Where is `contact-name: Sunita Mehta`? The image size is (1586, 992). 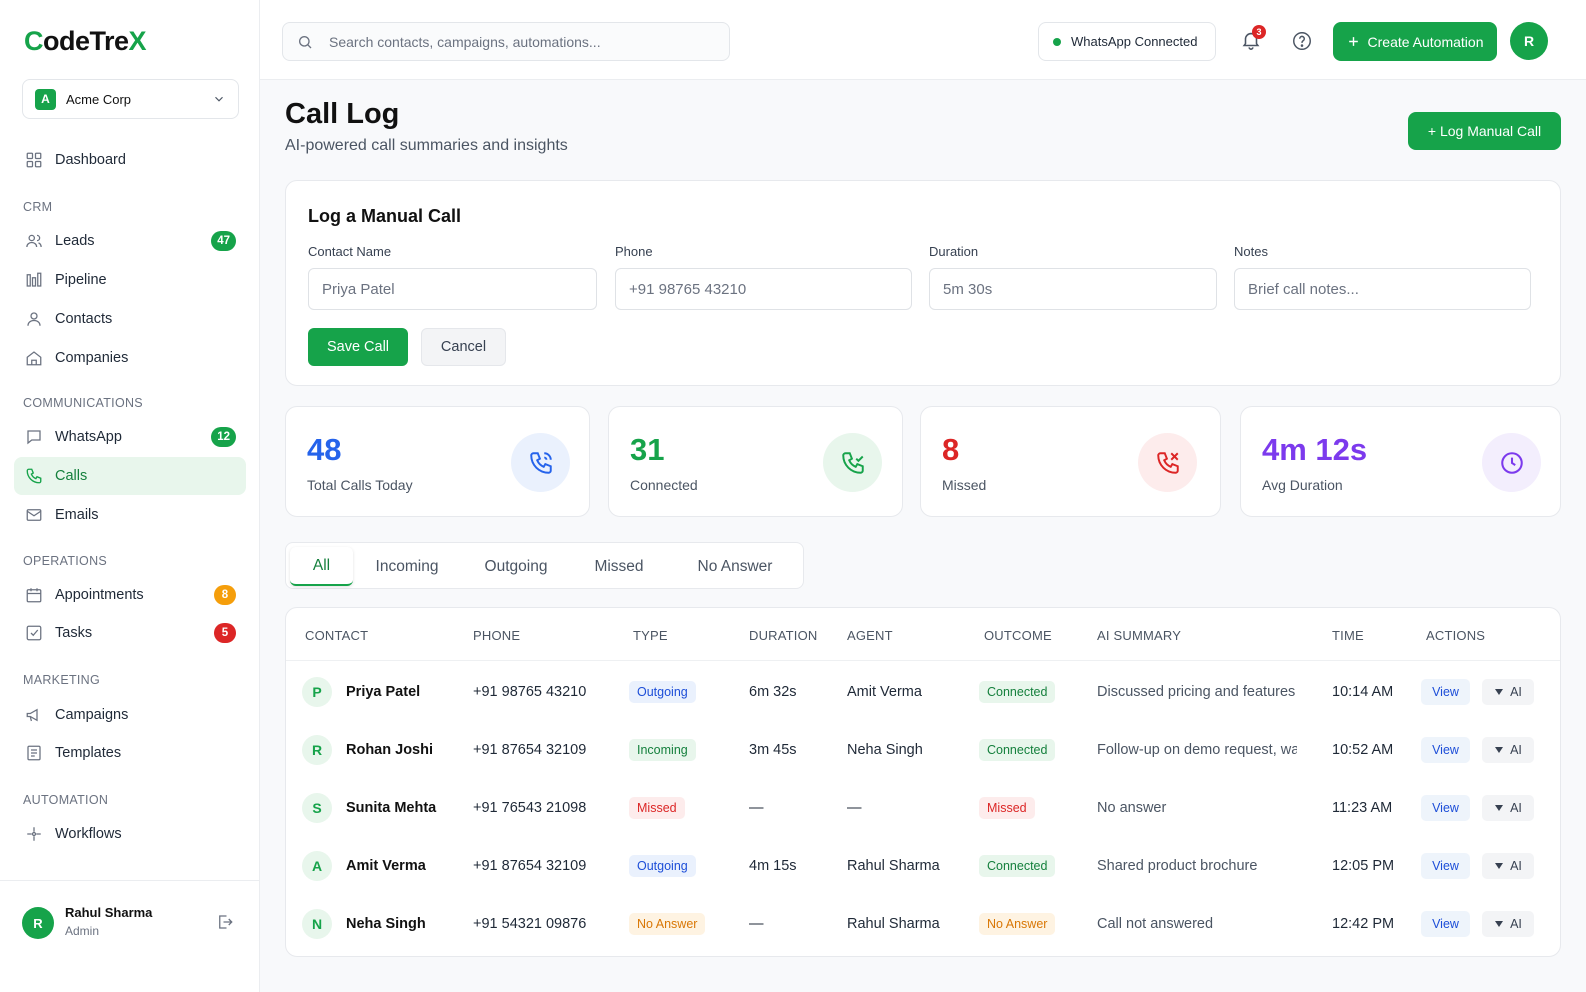 contact-name: Sunita Mehta is located at coordinates (391, 808).